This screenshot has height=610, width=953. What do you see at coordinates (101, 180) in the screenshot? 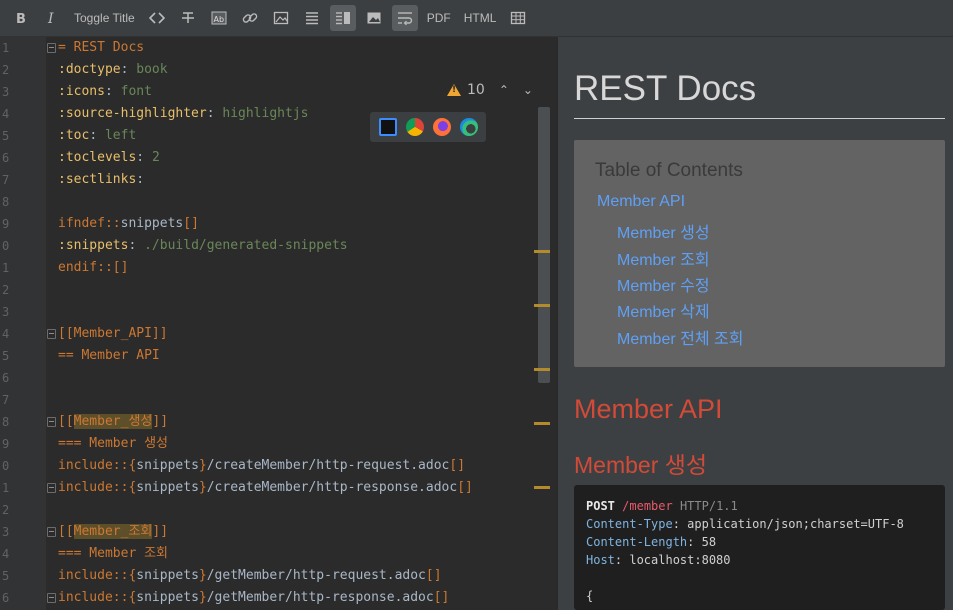
I see `code-text: :sectlinks:` at bounding box center [101, 180].